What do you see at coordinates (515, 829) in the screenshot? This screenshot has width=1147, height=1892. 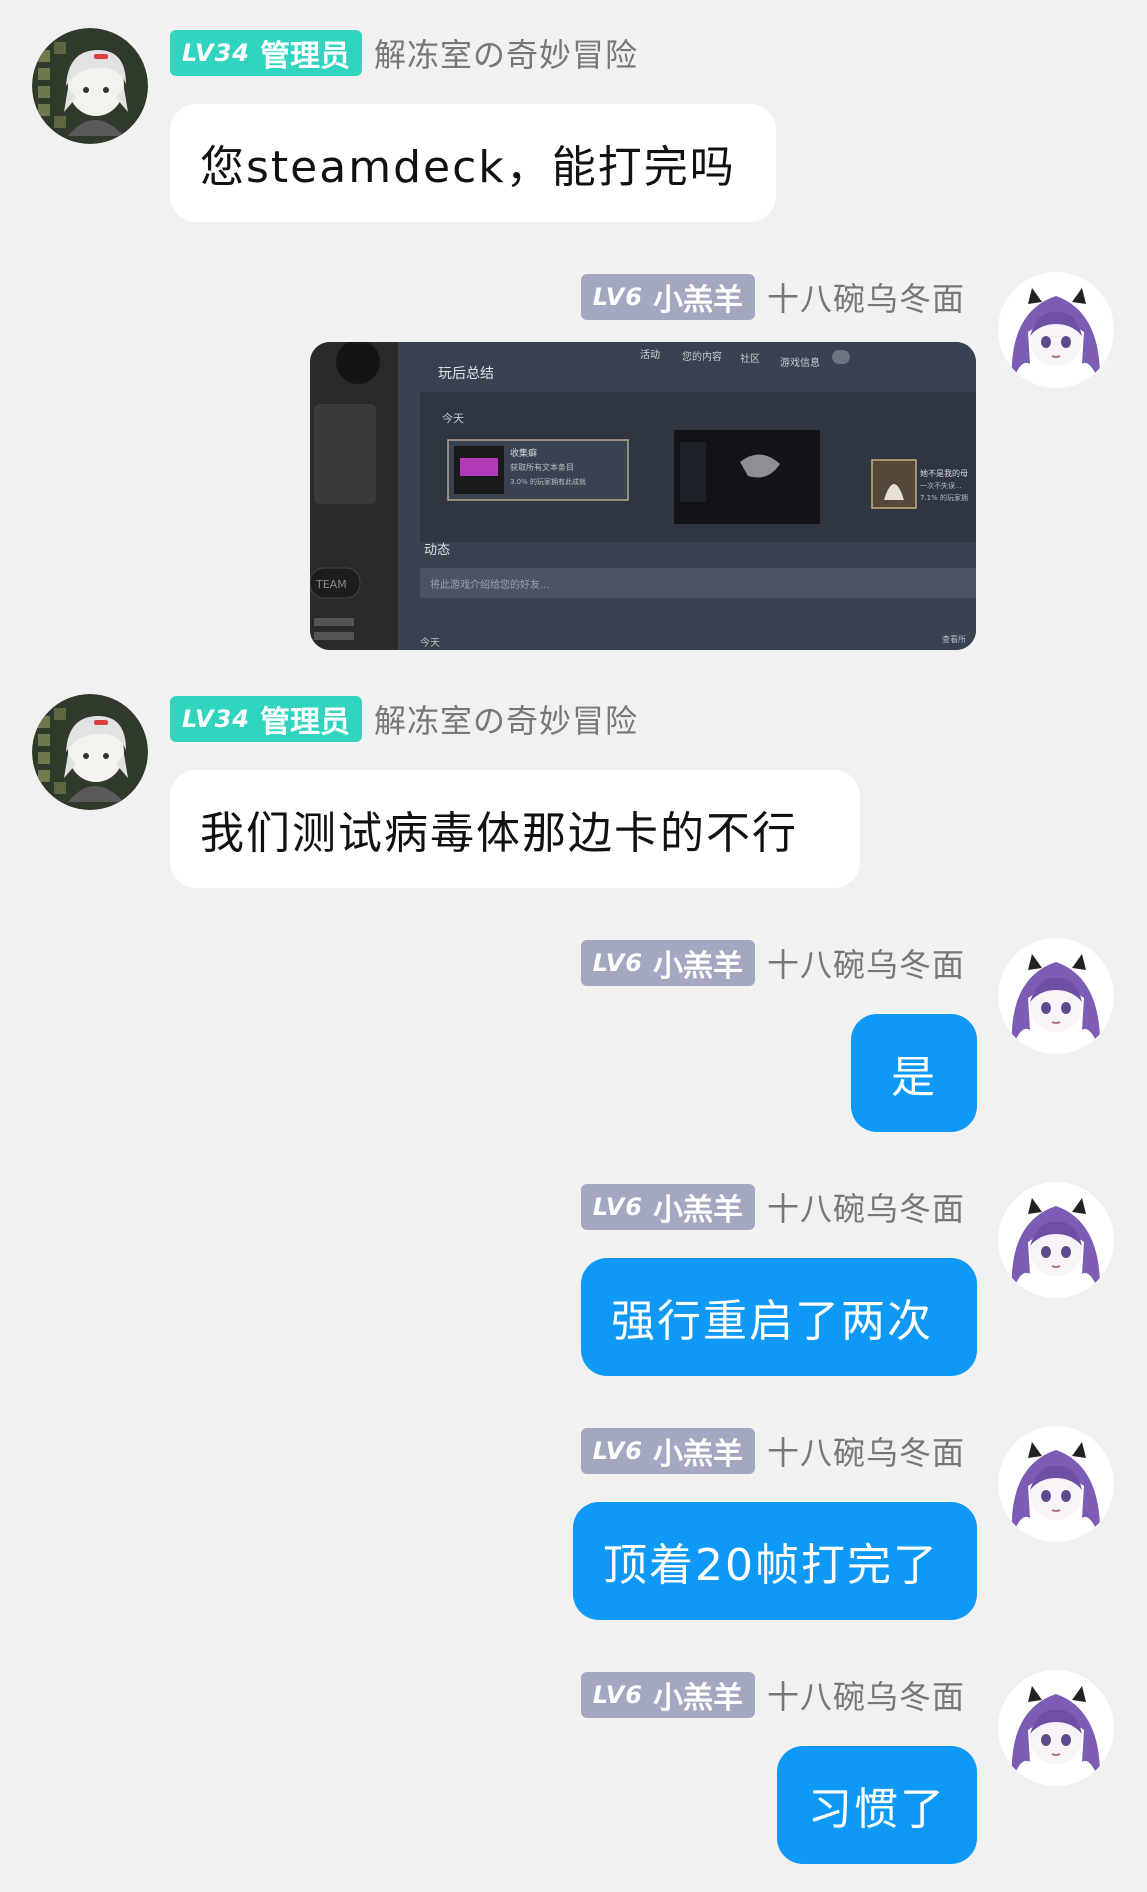 I see `message-bubble: 我们测试病毒体那边卡的不行` at bounding box center [515, 829].